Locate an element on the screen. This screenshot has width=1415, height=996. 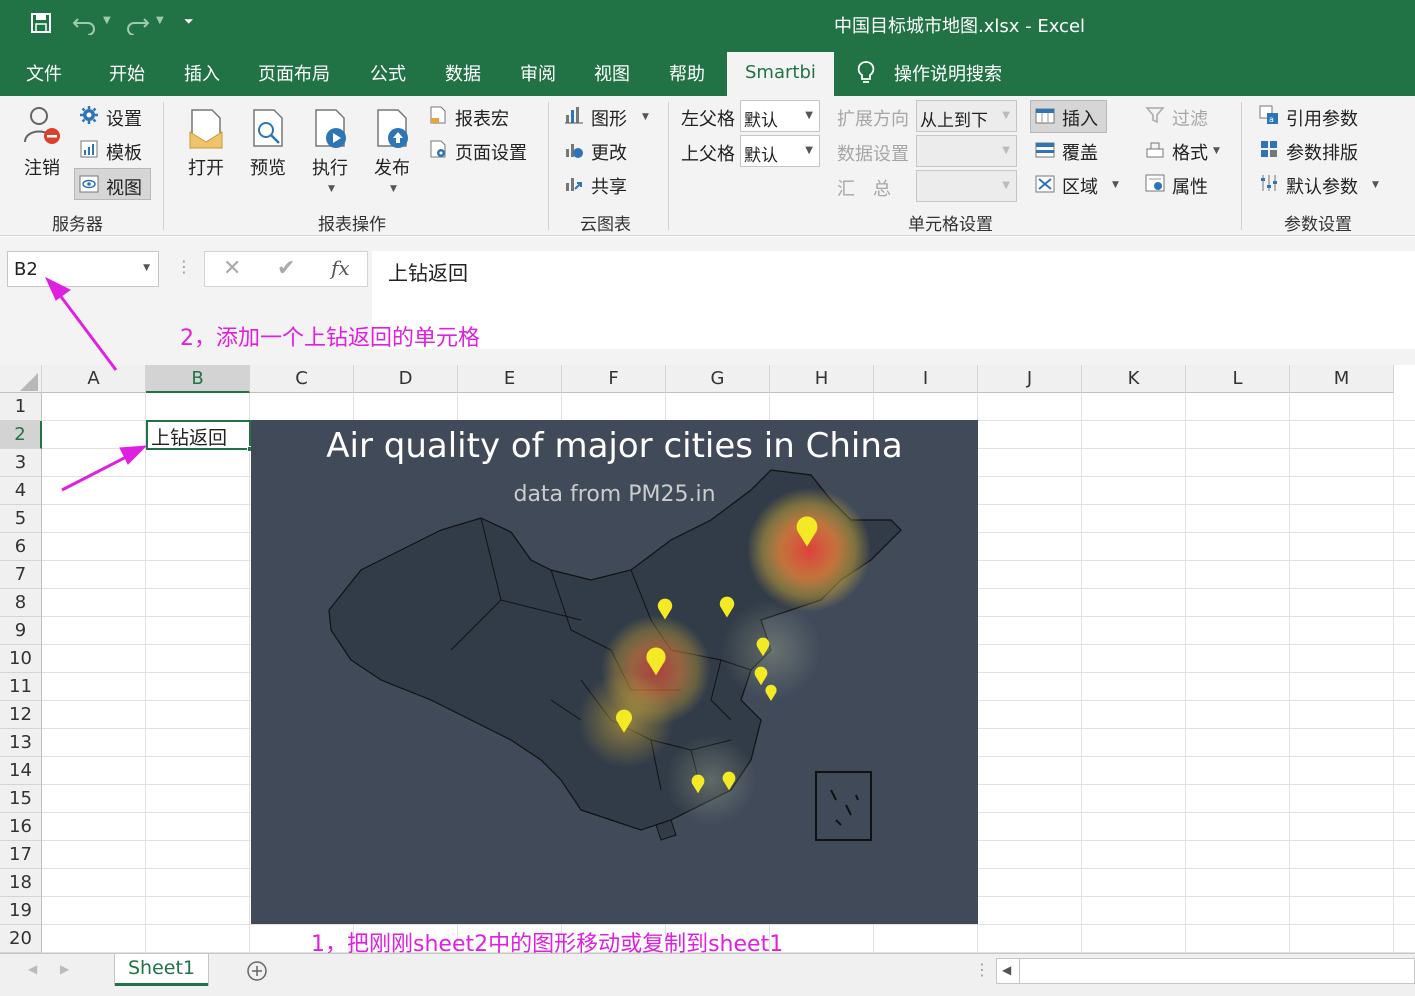
column-header-c: C is located at coordinates (302, 379).